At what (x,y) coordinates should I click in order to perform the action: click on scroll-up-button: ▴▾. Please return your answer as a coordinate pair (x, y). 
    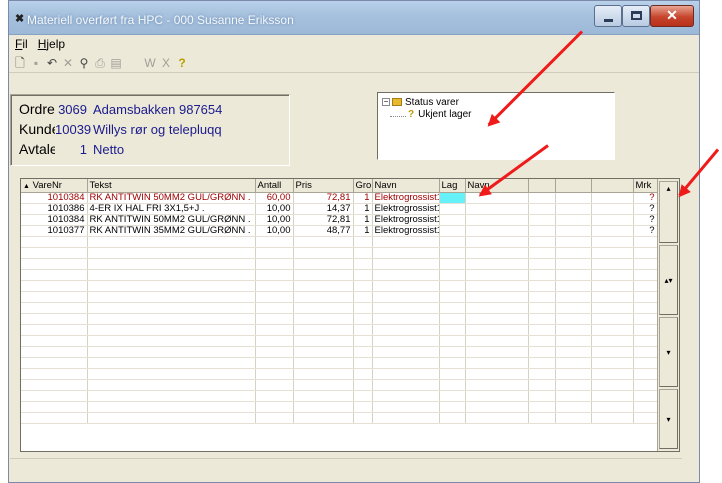
    Looking at the image, I should click on (668, 280).